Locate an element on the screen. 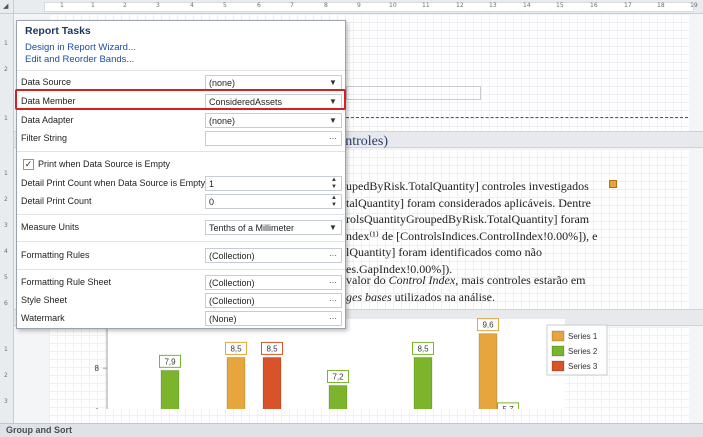 The width and height of the screenshot is (703, 437). filter-string-field: ··· is located at coordinates (273, 138).